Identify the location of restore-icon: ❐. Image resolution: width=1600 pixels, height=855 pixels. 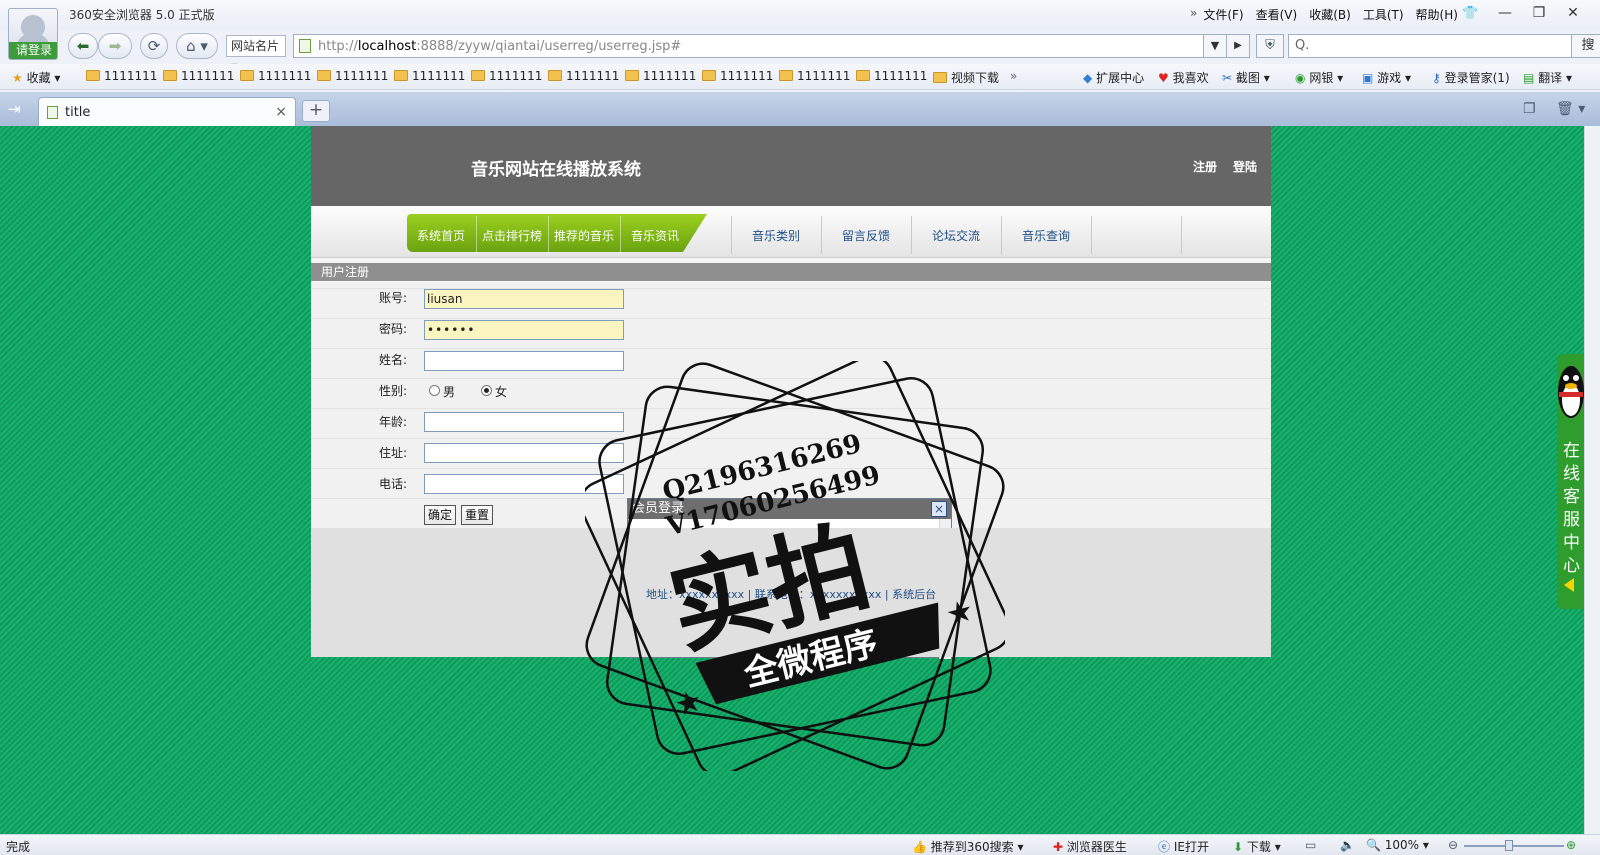
(1539, 13).